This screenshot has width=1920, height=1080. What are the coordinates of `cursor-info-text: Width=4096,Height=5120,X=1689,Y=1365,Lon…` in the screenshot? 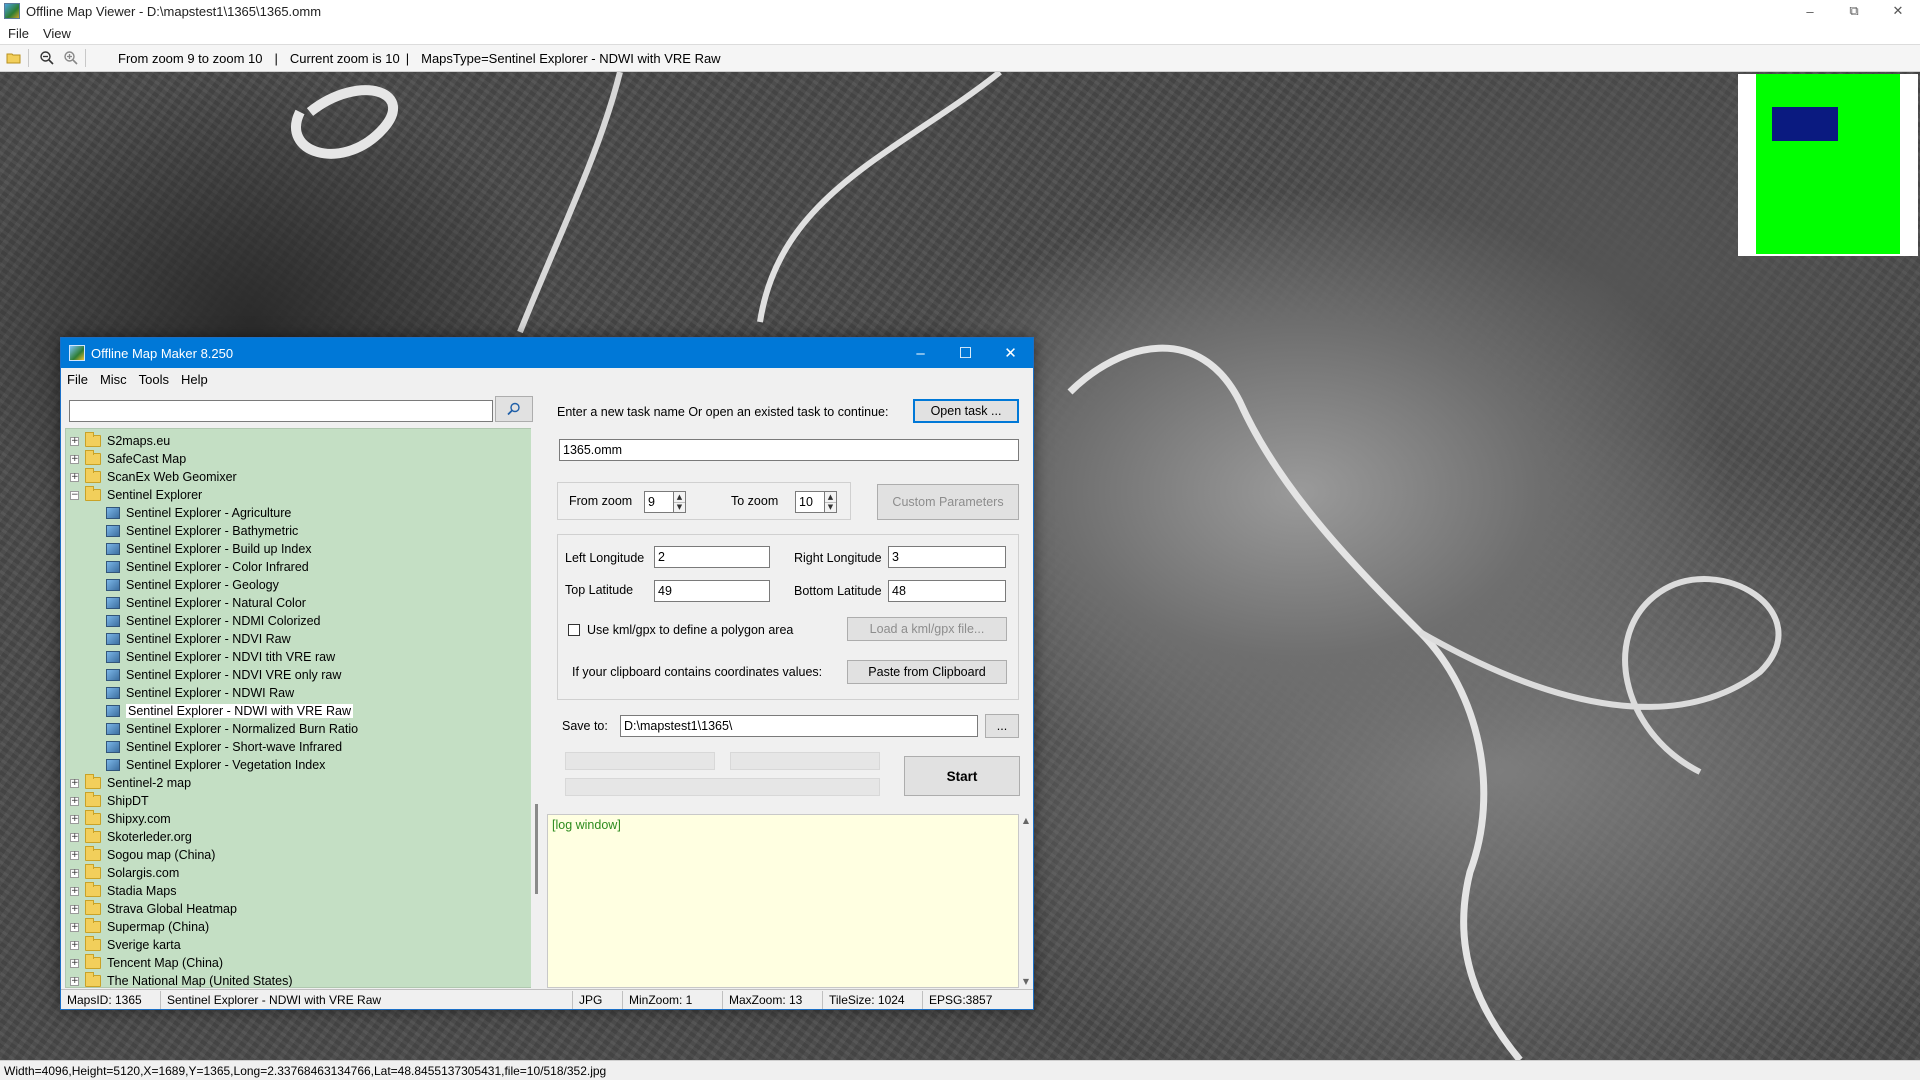 It's located at (305, 1070).